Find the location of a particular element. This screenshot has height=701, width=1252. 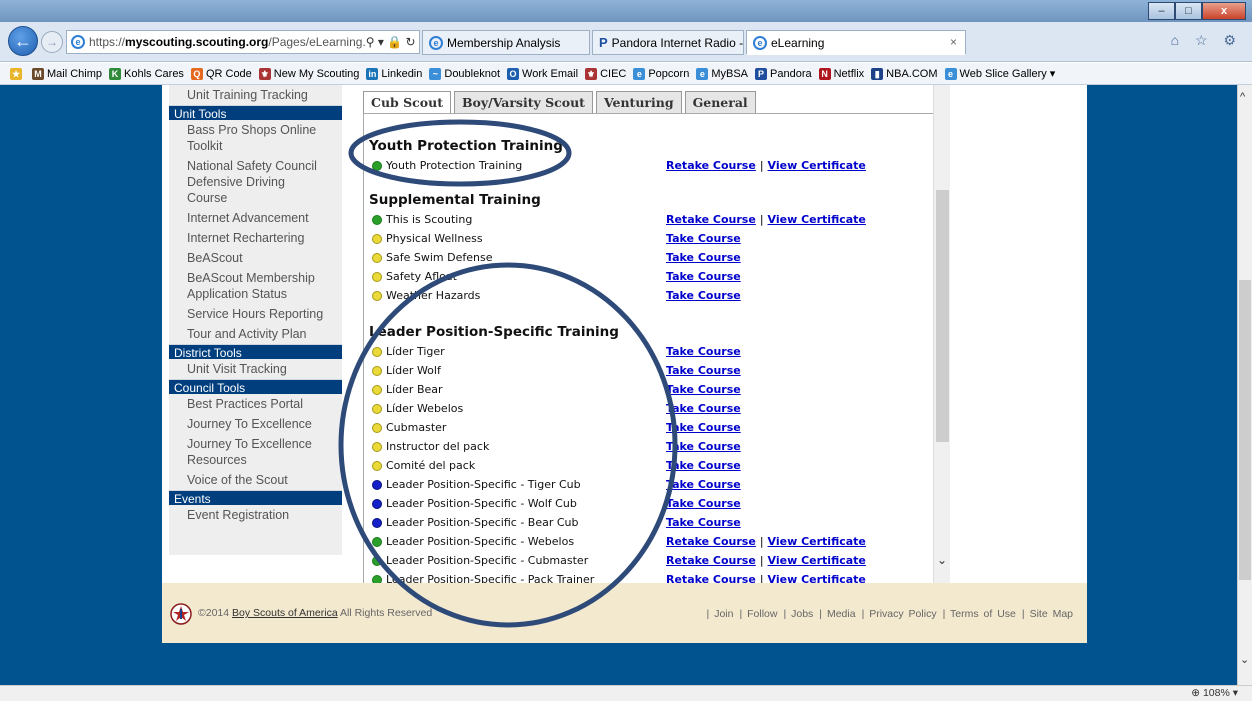

window-buttons: – □ x is located at coordinates (1197, 11).